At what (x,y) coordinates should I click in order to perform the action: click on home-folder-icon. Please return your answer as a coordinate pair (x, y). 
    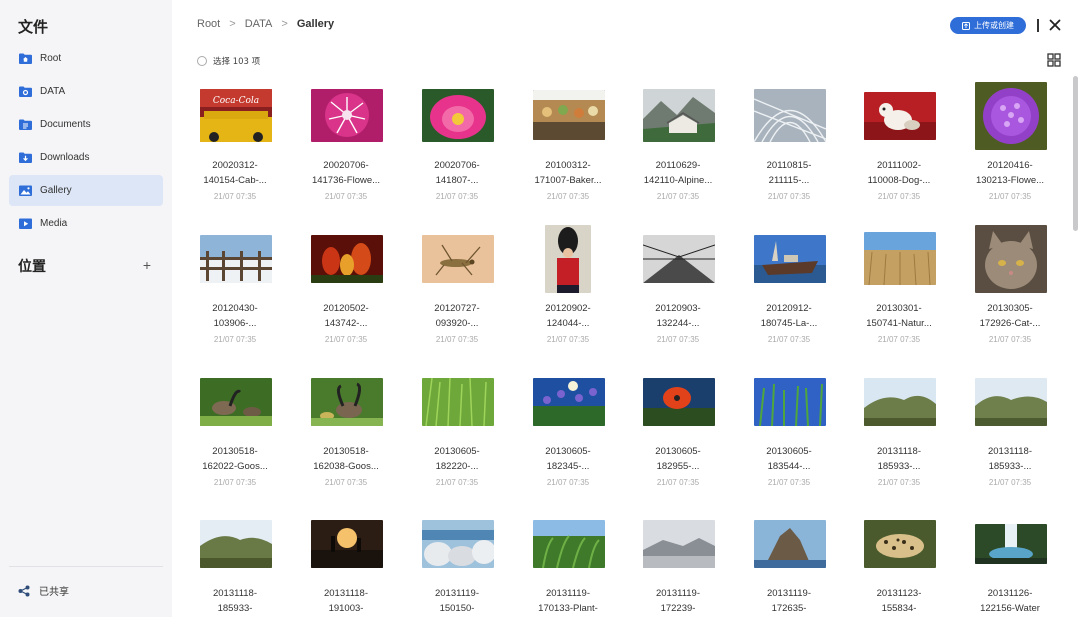
    Looking at the image, I should click on (25, 58).